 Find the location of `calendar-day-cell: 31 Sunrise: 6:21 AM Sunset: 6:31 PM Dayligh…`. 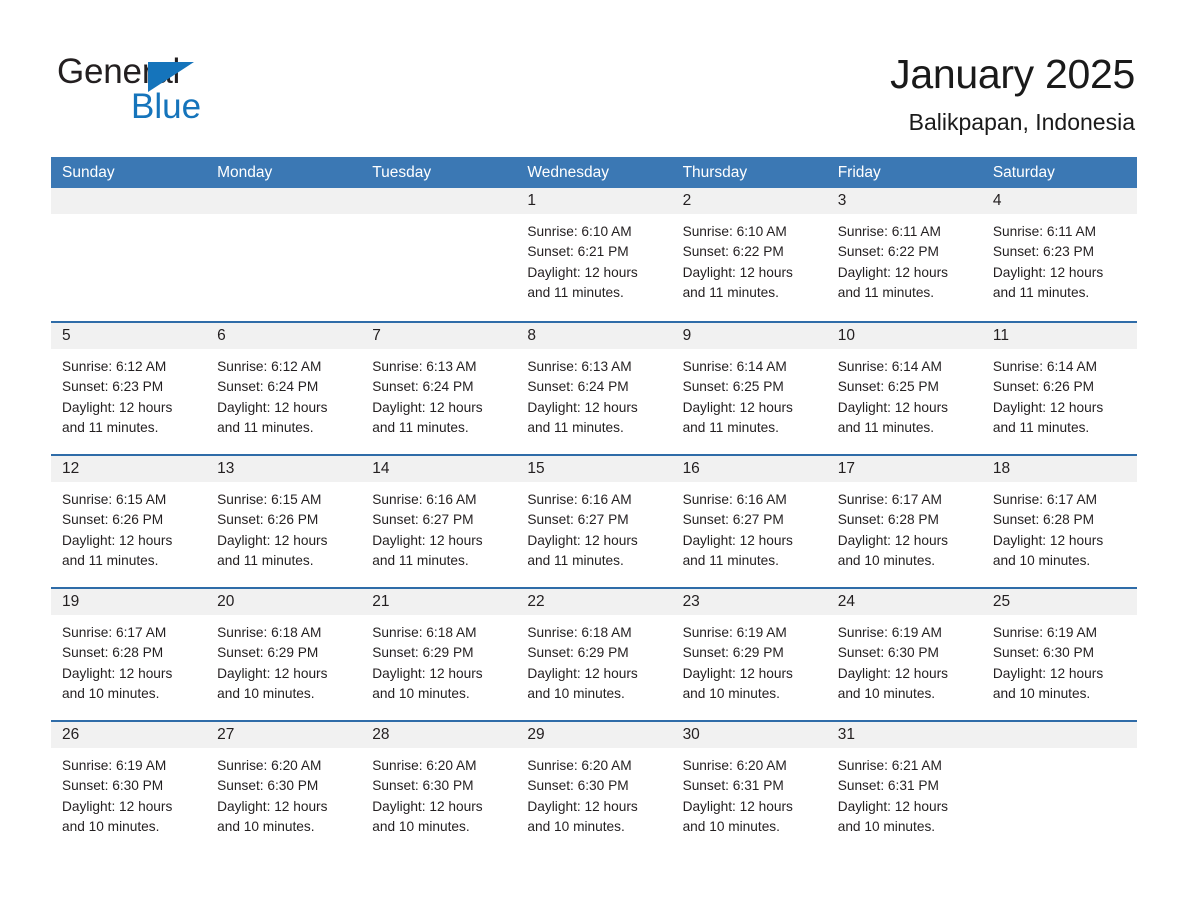

calendar-day-cell: 31 Sunrise: 6:21 AM Sunset: 6:31 PM Dayligh… is located at coordinates (904, 787).